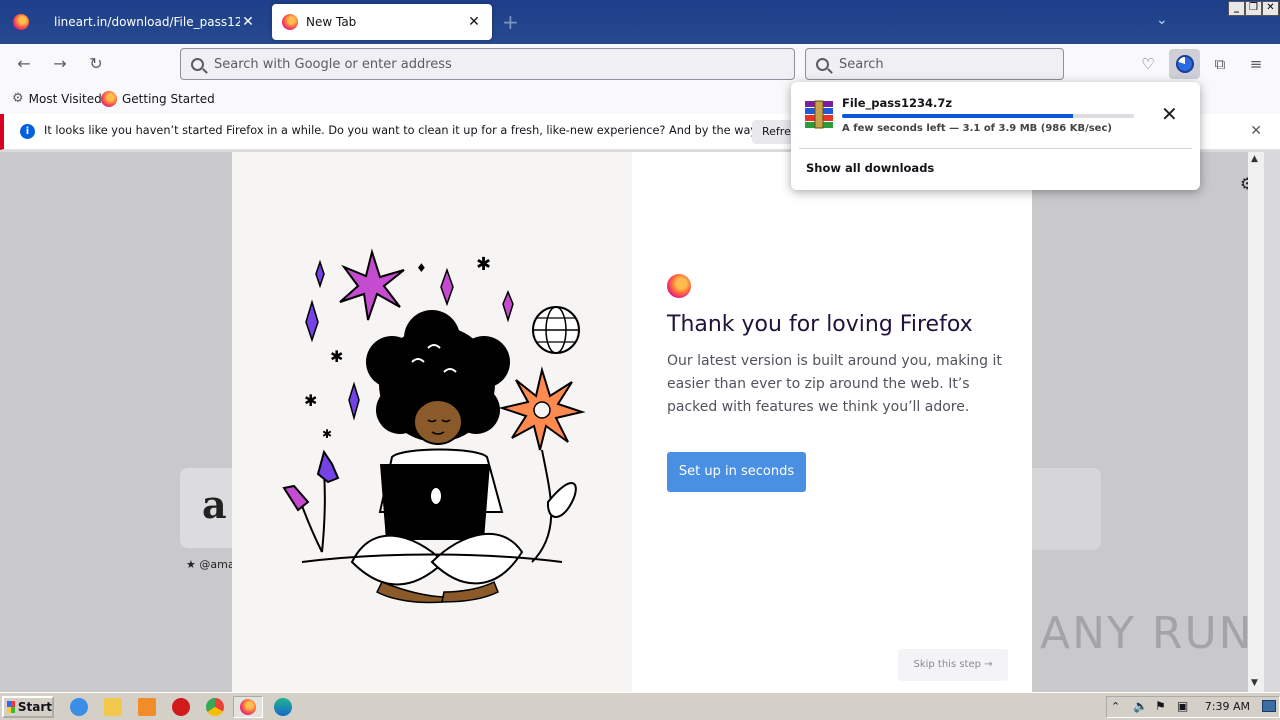  I want to click on skip-step-button: Skip this step →, so click(953, 665).